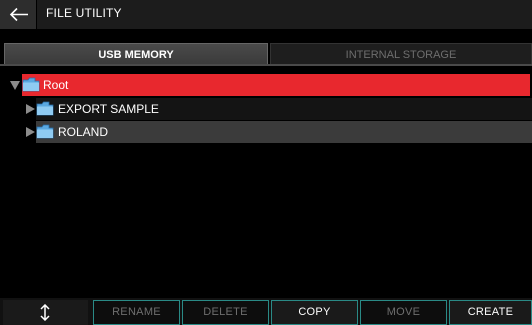 This screenshot has height=325, width=532. I want to click on back-button, so click(18, 14).